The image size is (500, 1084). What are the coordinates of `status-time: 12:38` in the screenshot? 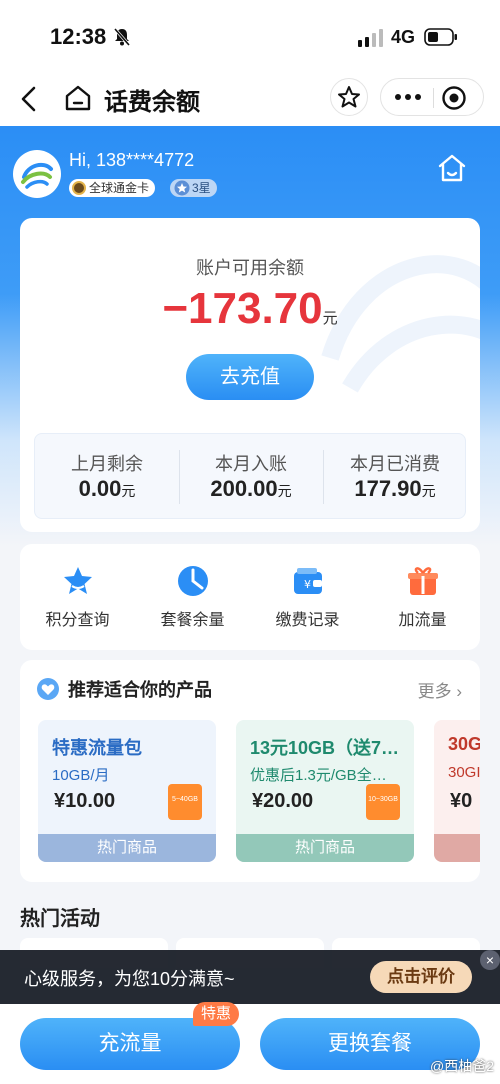 It's located at (78, 36).